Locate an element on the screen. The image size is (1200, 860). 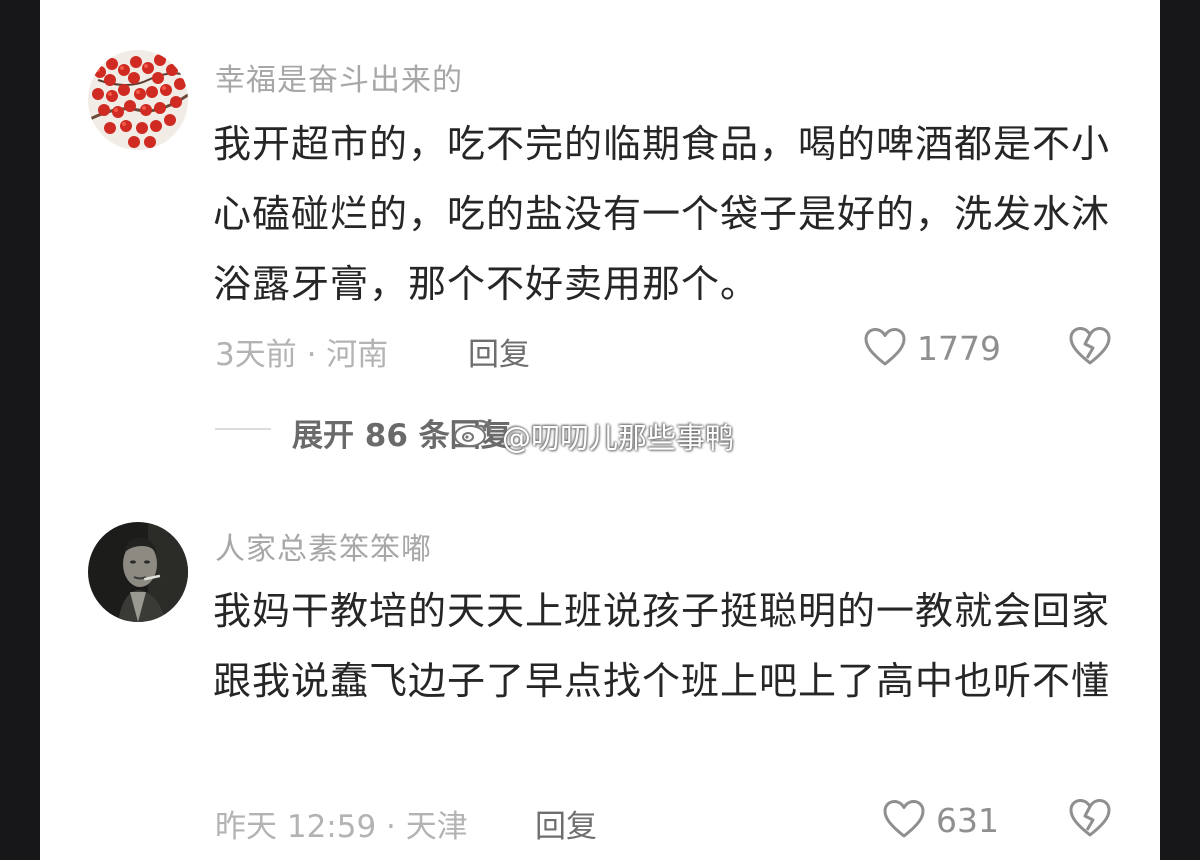
comment-actions: 3天前 · 河南 回复 1779 is located at coordinates (600, 348).